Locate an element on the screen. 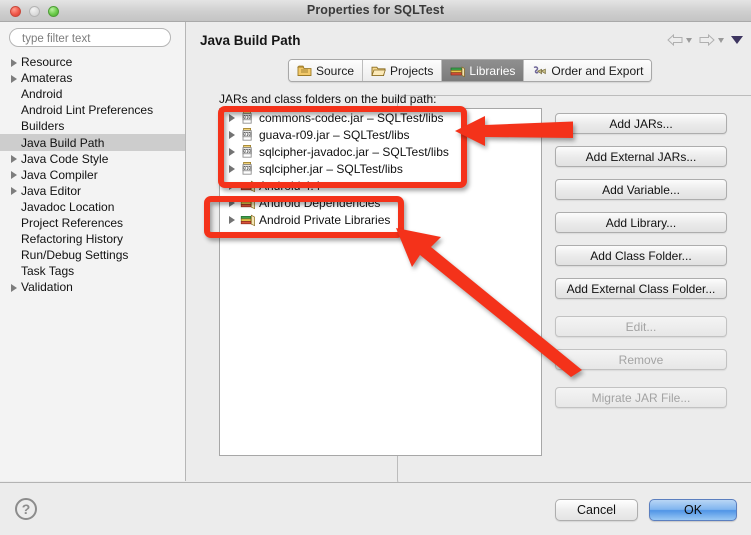  library-name: commons-codec.jar – SQLTest/libs is located at coordinates (351, 117).